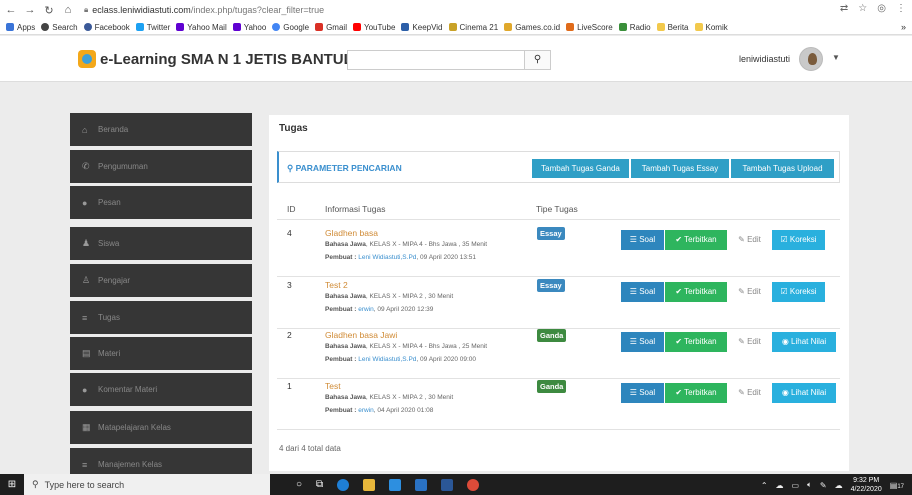  What do you see at coordinates (299, 484) in the screenshot?
I see `cortana-icon: ○` at bounding box center [299, 484].